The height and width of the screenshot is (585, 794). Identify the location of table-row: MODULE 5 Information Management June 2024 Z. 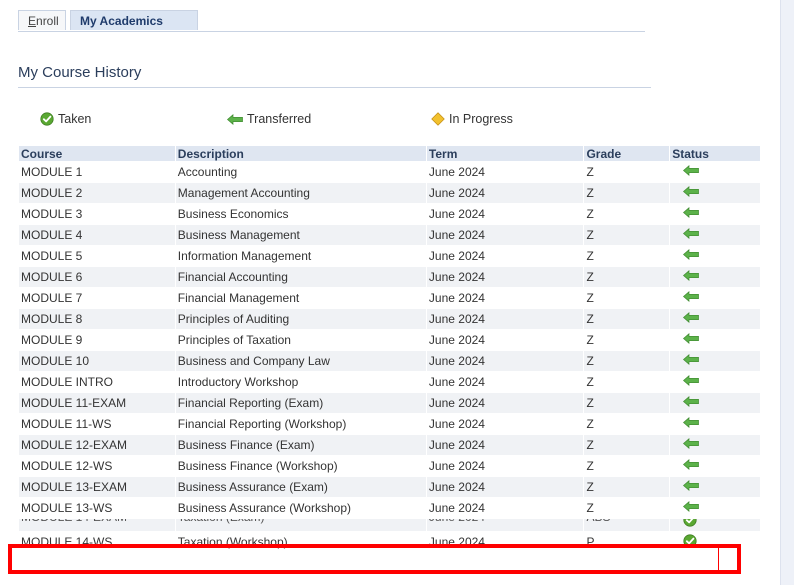
(389, 256).